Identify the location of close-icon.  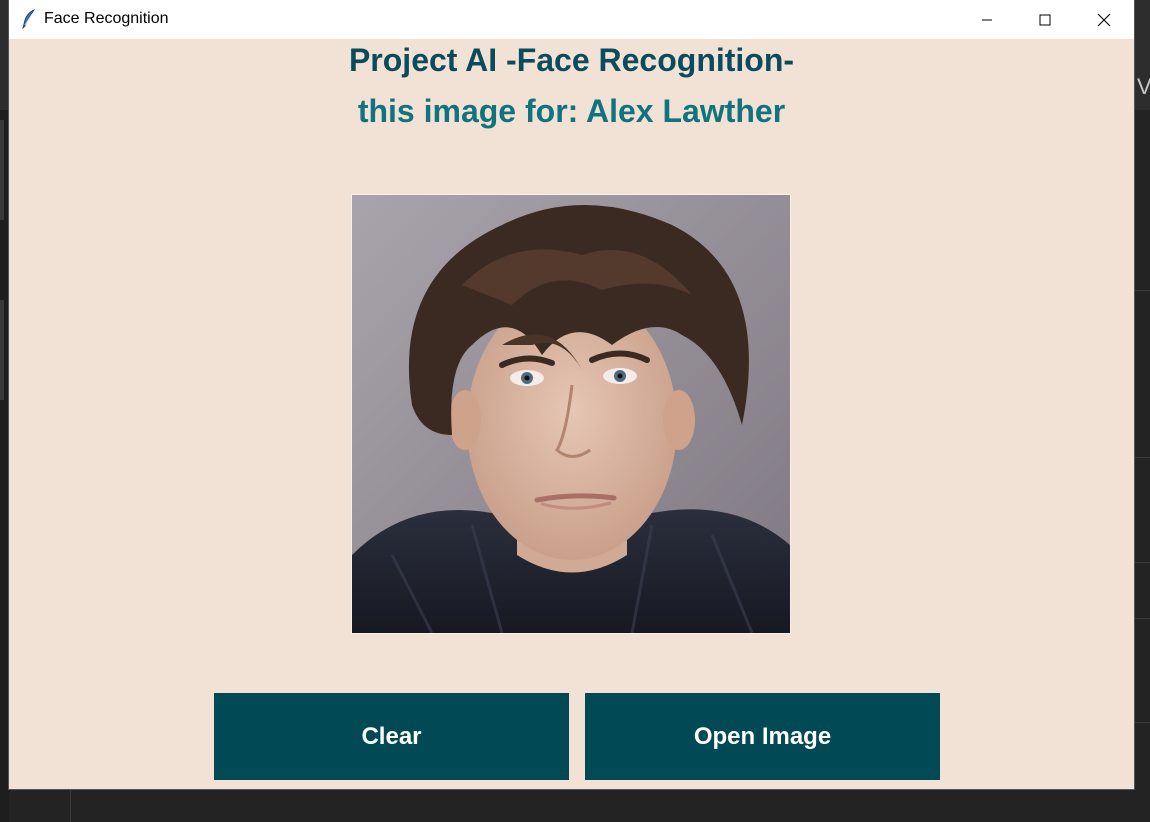
(1104, 19).